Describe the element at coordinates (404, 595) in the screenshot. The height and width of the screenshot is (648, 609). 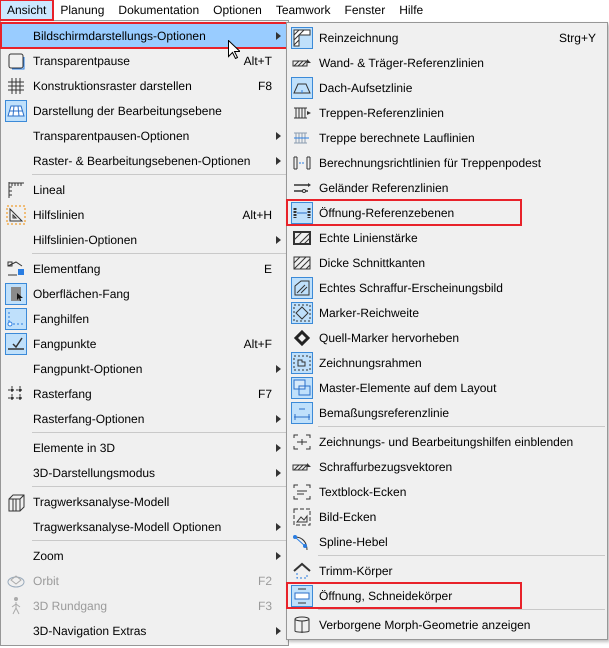
I see `menu-item: Öffnung, Schneidekörper` at that location.